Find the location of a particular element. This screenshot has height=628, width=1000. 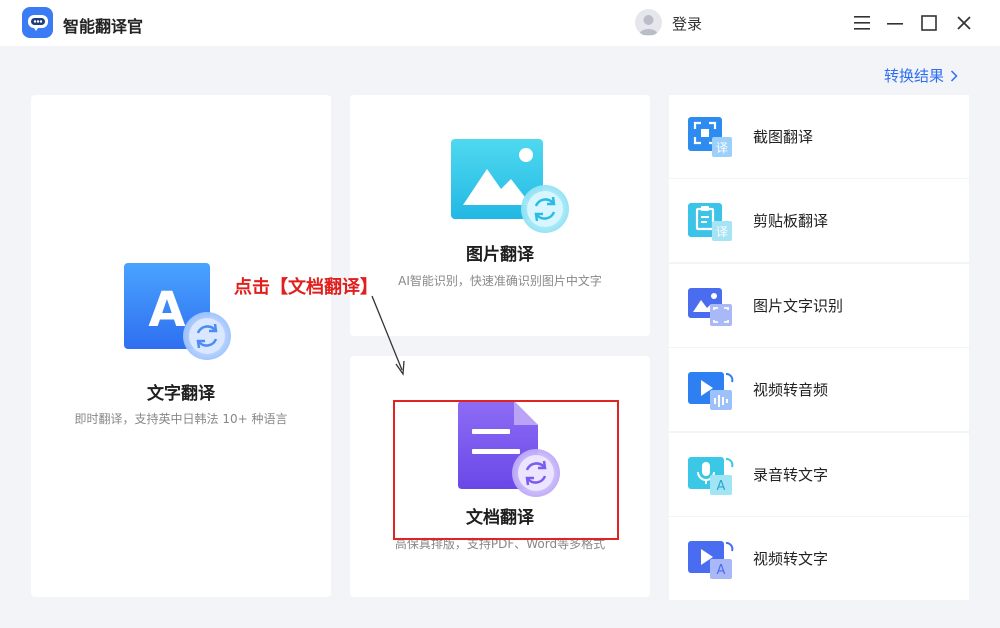

video-to-text-icon: A is located at coordinates (712, 559).